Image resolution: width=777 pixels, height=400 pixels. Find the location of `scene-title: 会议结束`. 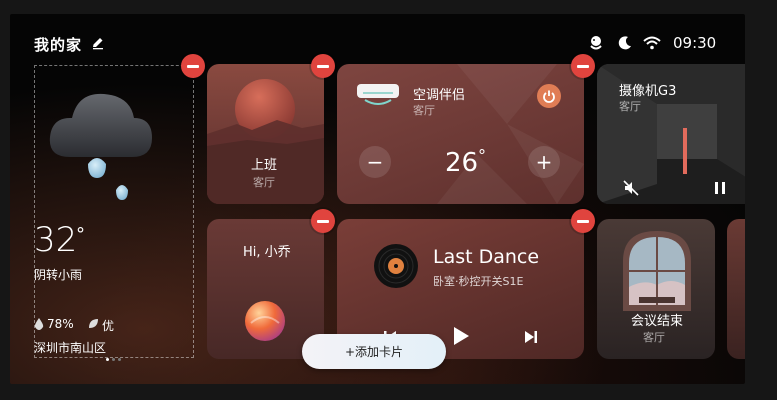

scene-title: 会议结束 is located at coordinates (657, 321).